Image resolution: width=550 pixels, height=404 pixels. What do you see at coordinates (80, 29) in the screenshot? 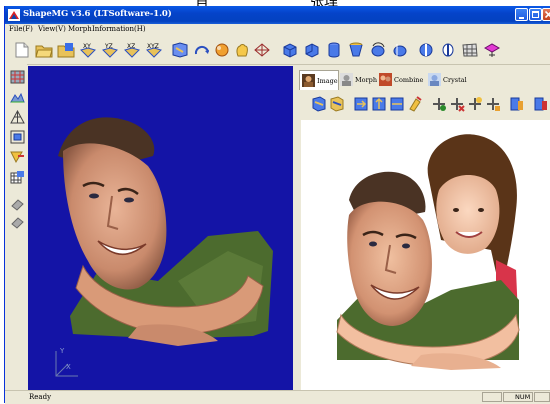
I see `menu-morph: Morph` at bounding box center [80, 29].